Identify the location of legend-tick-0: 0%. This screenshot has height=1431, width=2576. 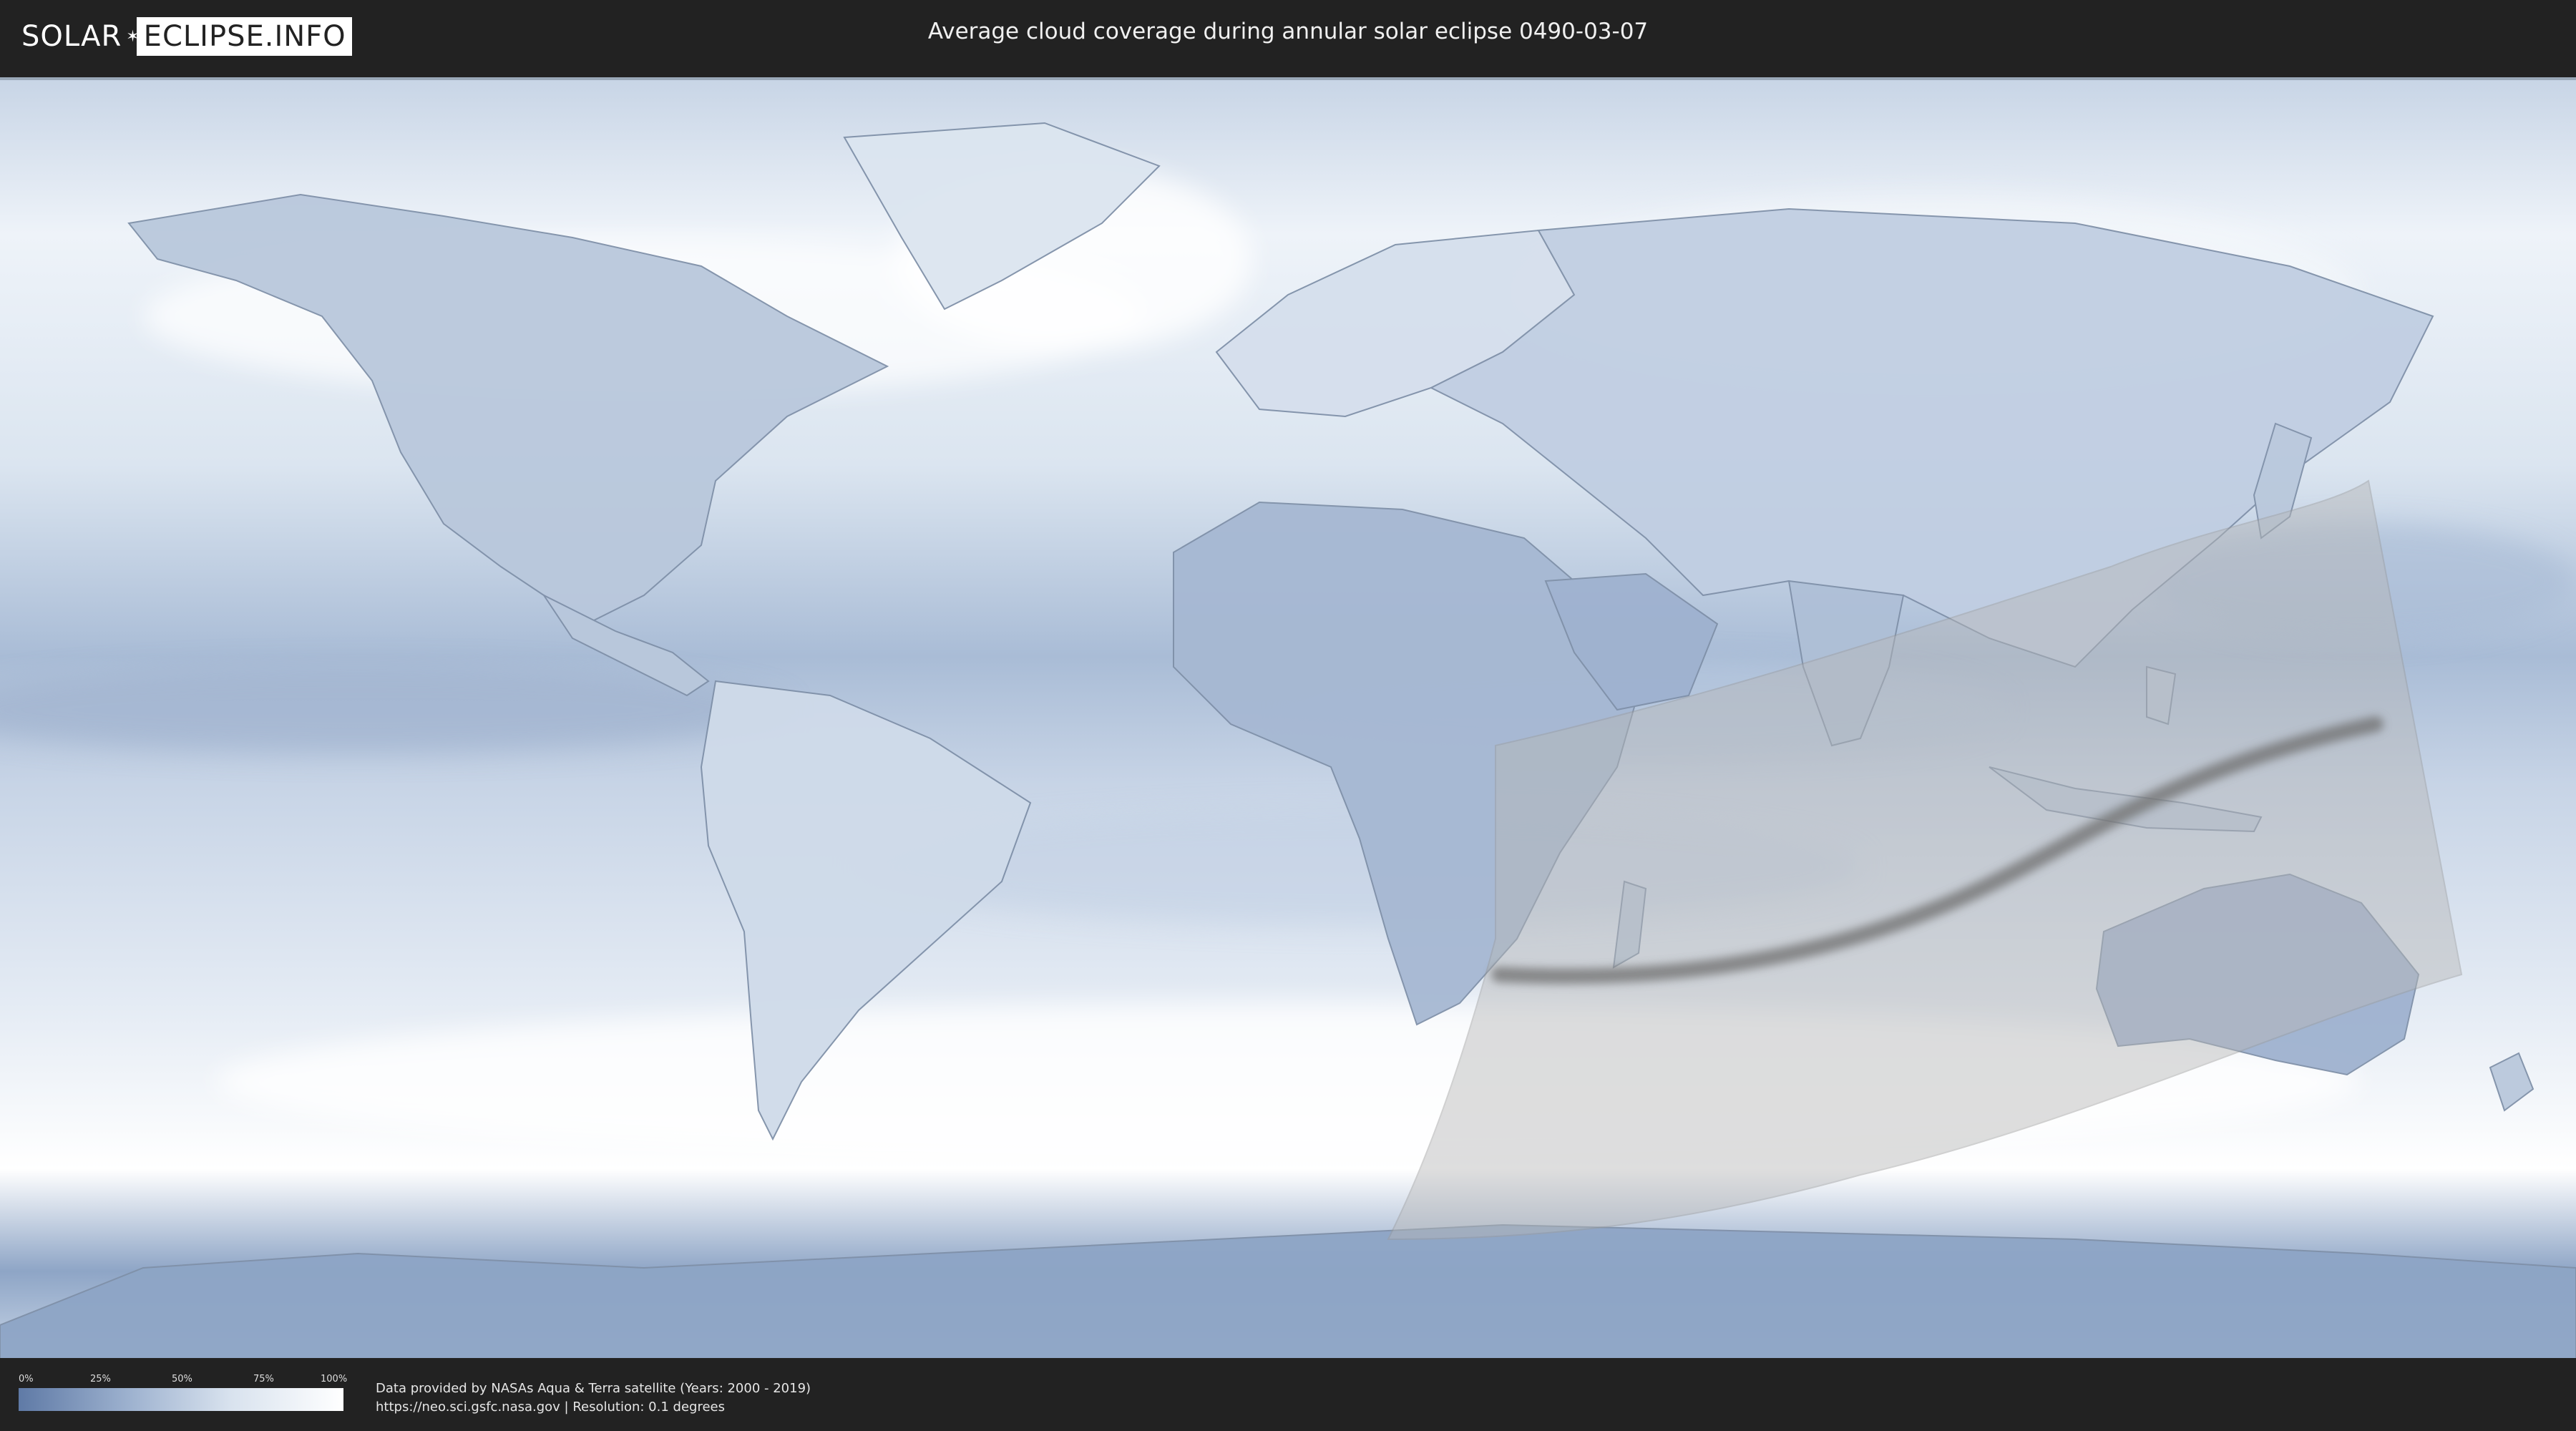
(26, 1379).